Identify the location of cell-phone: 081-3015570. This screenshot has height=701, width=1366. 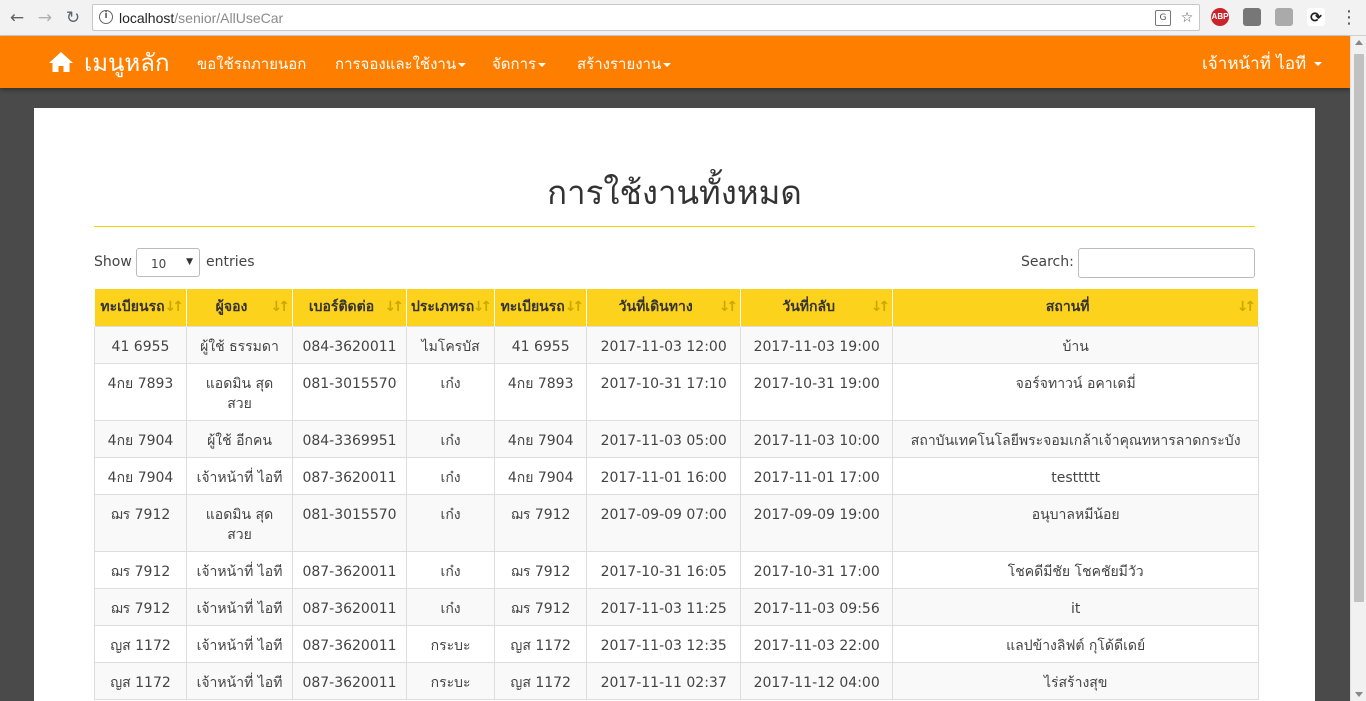
(349, 522).